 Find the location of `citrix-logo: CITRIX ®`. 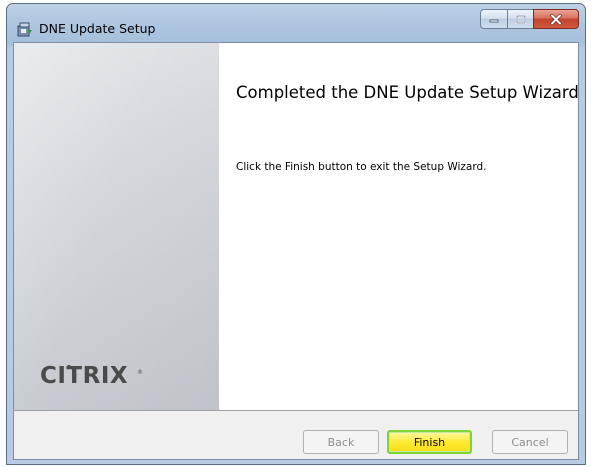

citrix-logo: CITRIX ® is located at coordinates (95, 375).